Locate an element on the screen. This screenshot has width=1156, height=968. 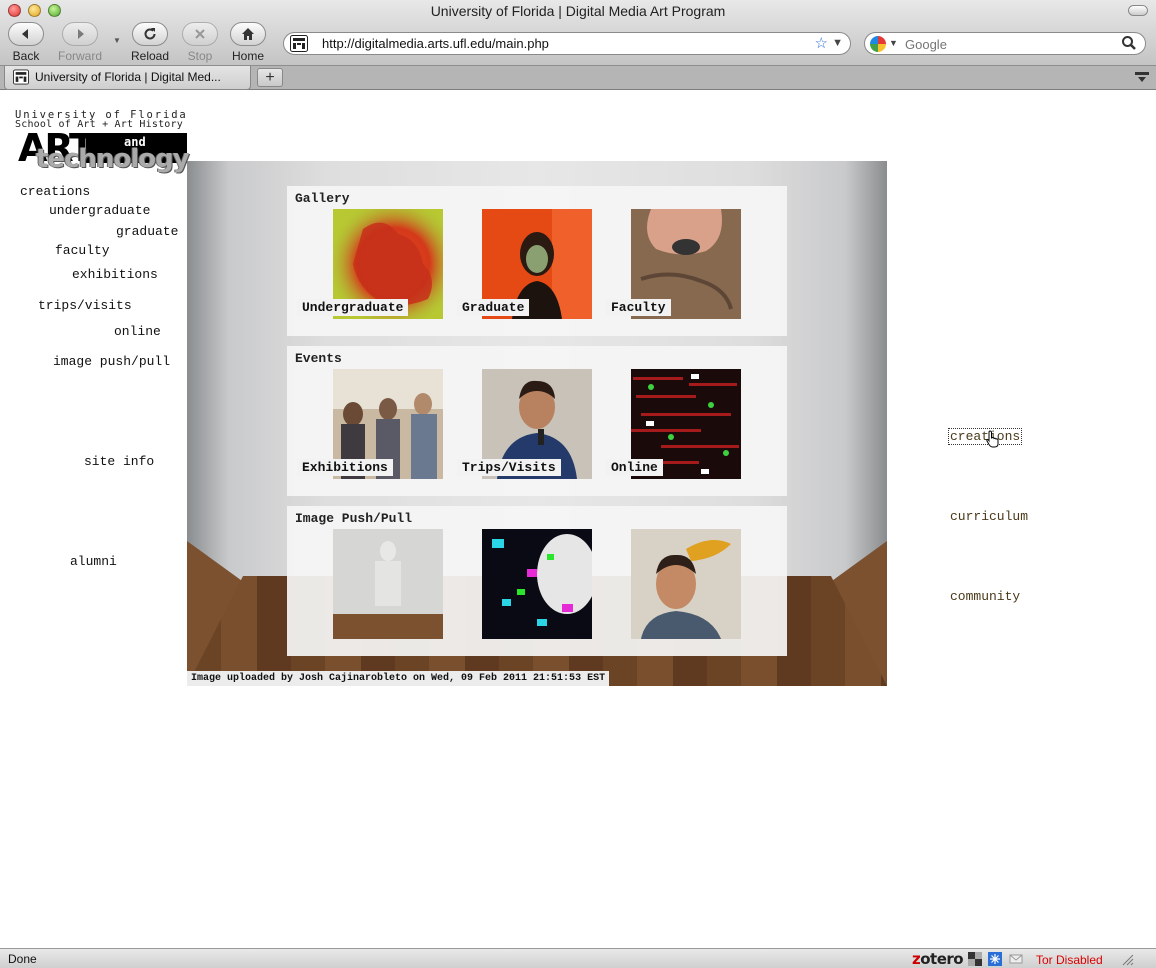
tor-status: Tor Disabled is located at coordinates (1069, 960).